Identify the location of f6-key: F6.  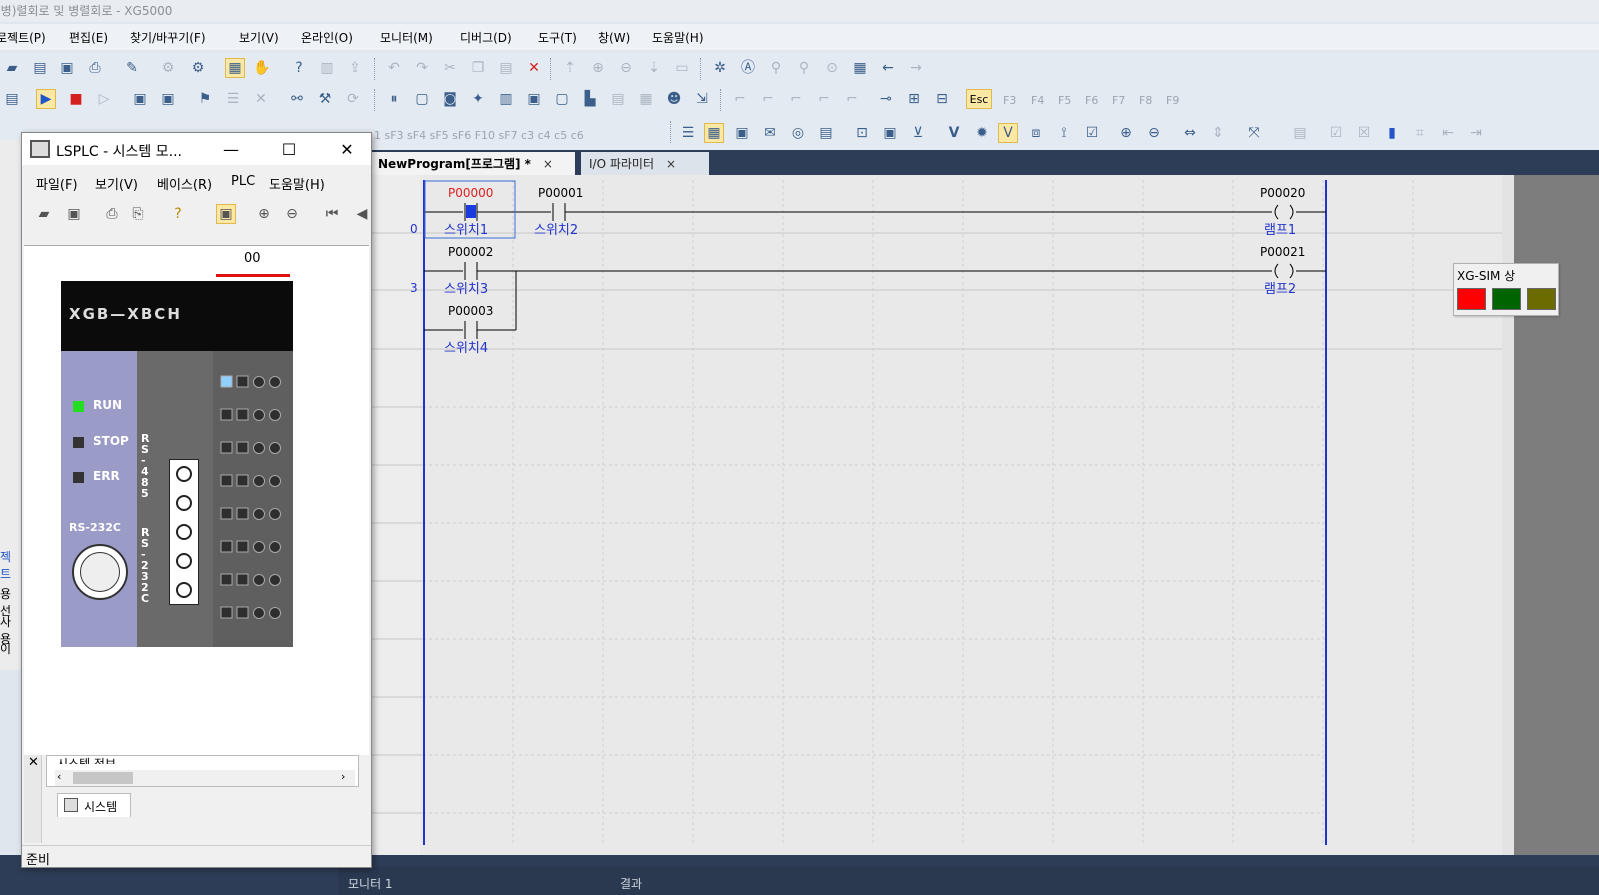
(1091, 100).